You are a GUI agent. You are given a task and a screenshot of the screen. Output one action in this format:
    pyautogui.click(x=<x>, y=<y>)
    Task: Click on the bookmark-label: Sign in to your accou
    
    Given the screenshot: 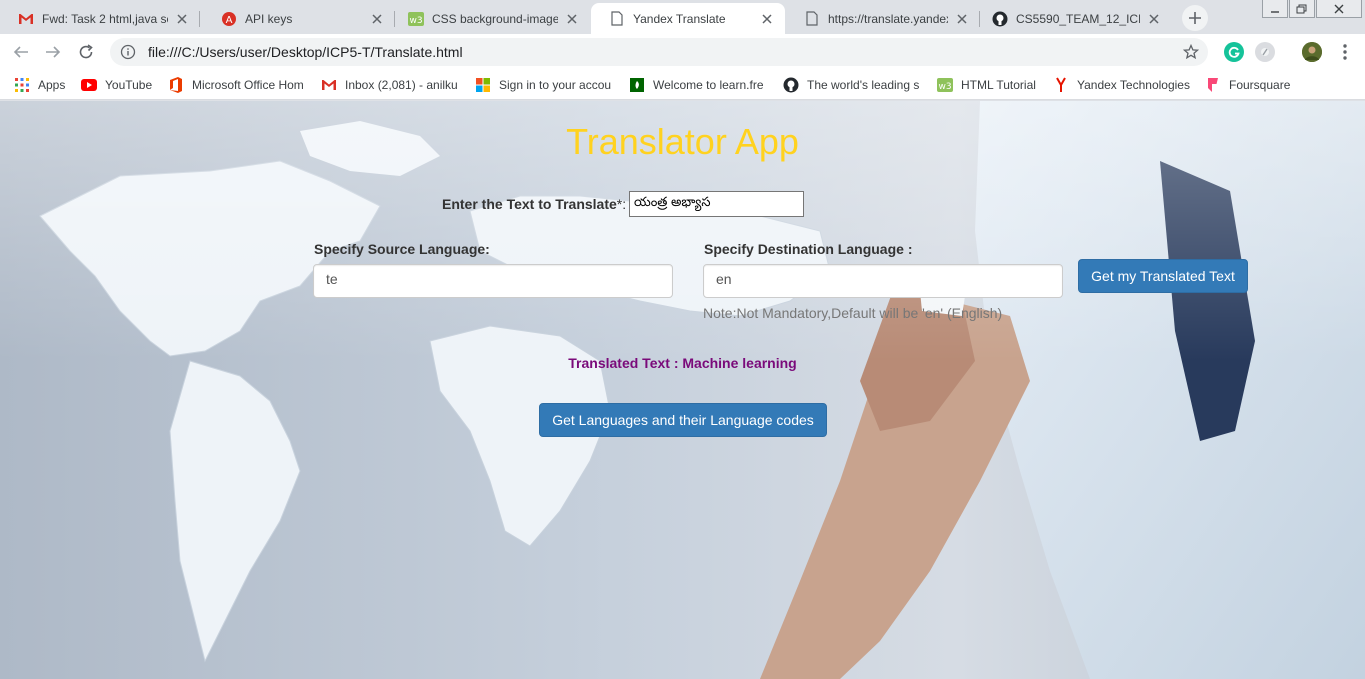 What is the action you would take?
    pyautogui.click(x=555, y=85)
    